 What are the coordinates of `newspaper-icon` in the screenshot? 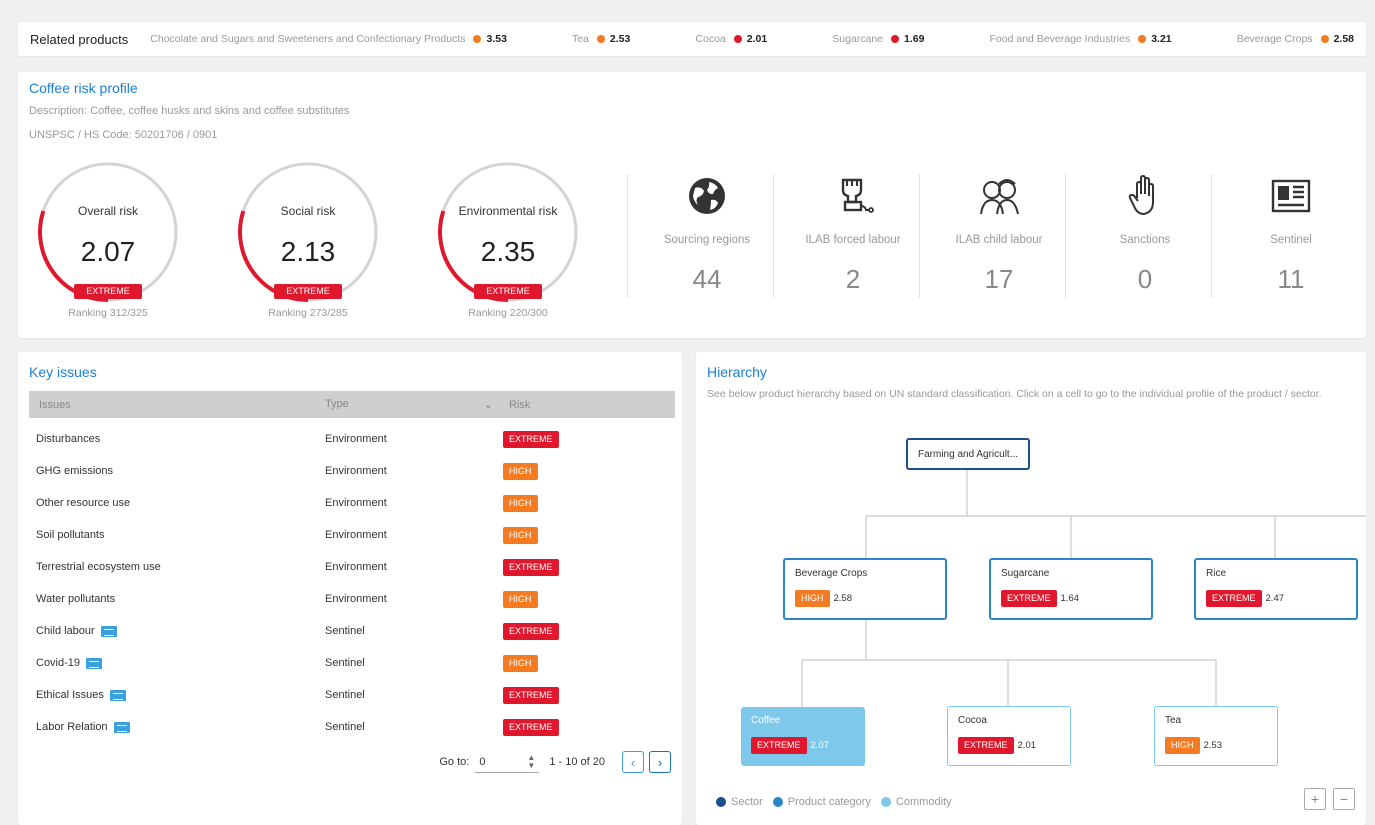 It's located at (1291, 196).